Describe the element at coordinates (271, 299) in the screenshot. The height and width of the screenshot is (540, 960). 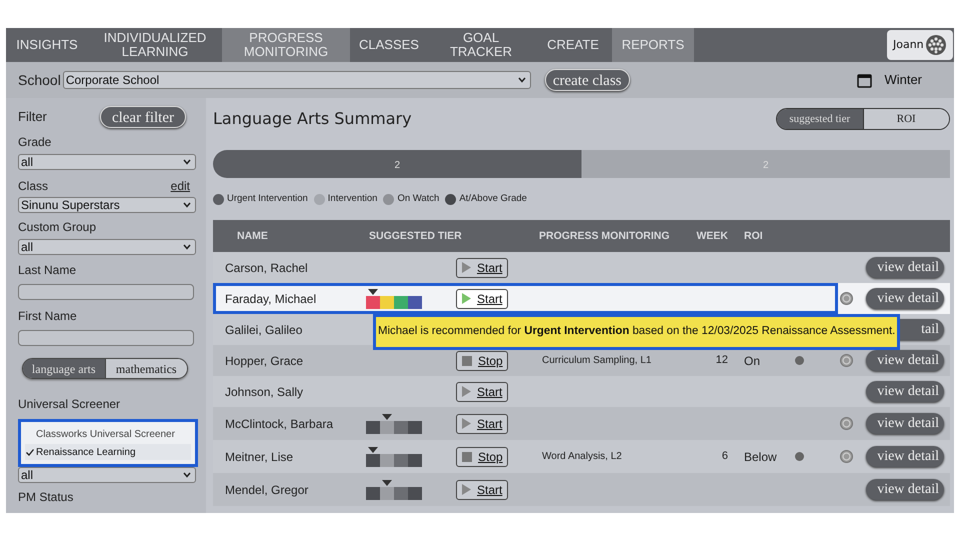
I see `student-name: Faraday, Michael` at that location.